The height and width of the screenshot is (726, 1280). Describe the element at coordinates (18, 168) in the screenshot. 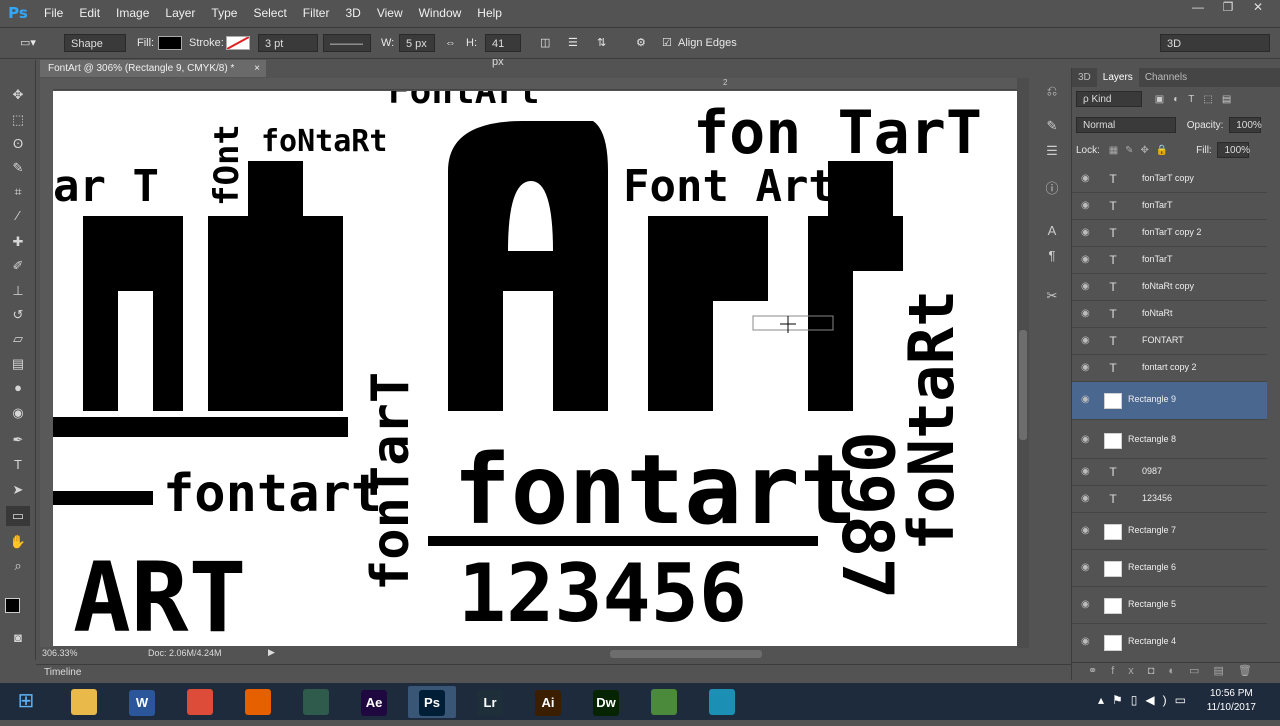

I see `quick-select-tool-icon: ✎` at that location.